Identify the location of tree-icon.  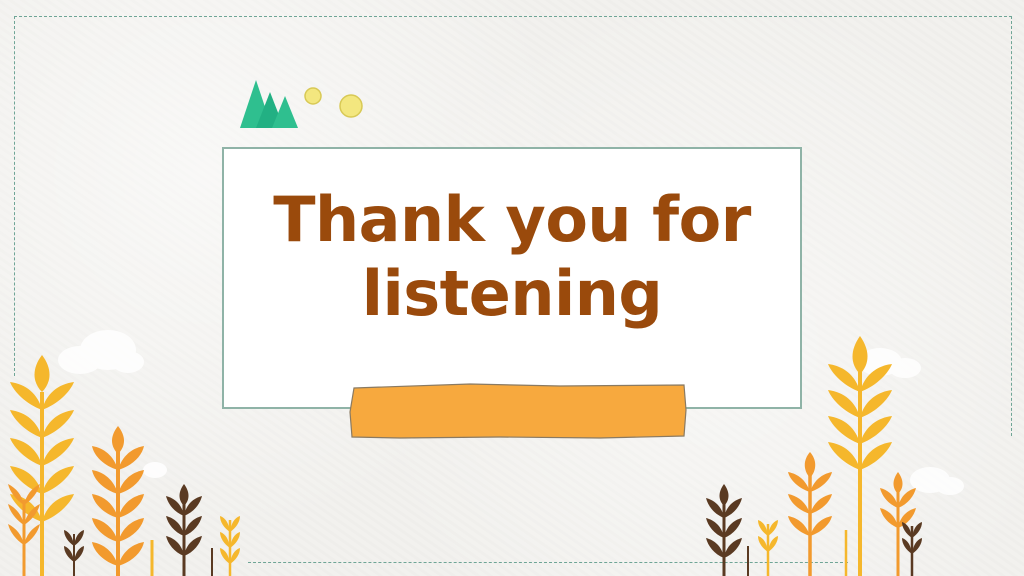
(269, 104).